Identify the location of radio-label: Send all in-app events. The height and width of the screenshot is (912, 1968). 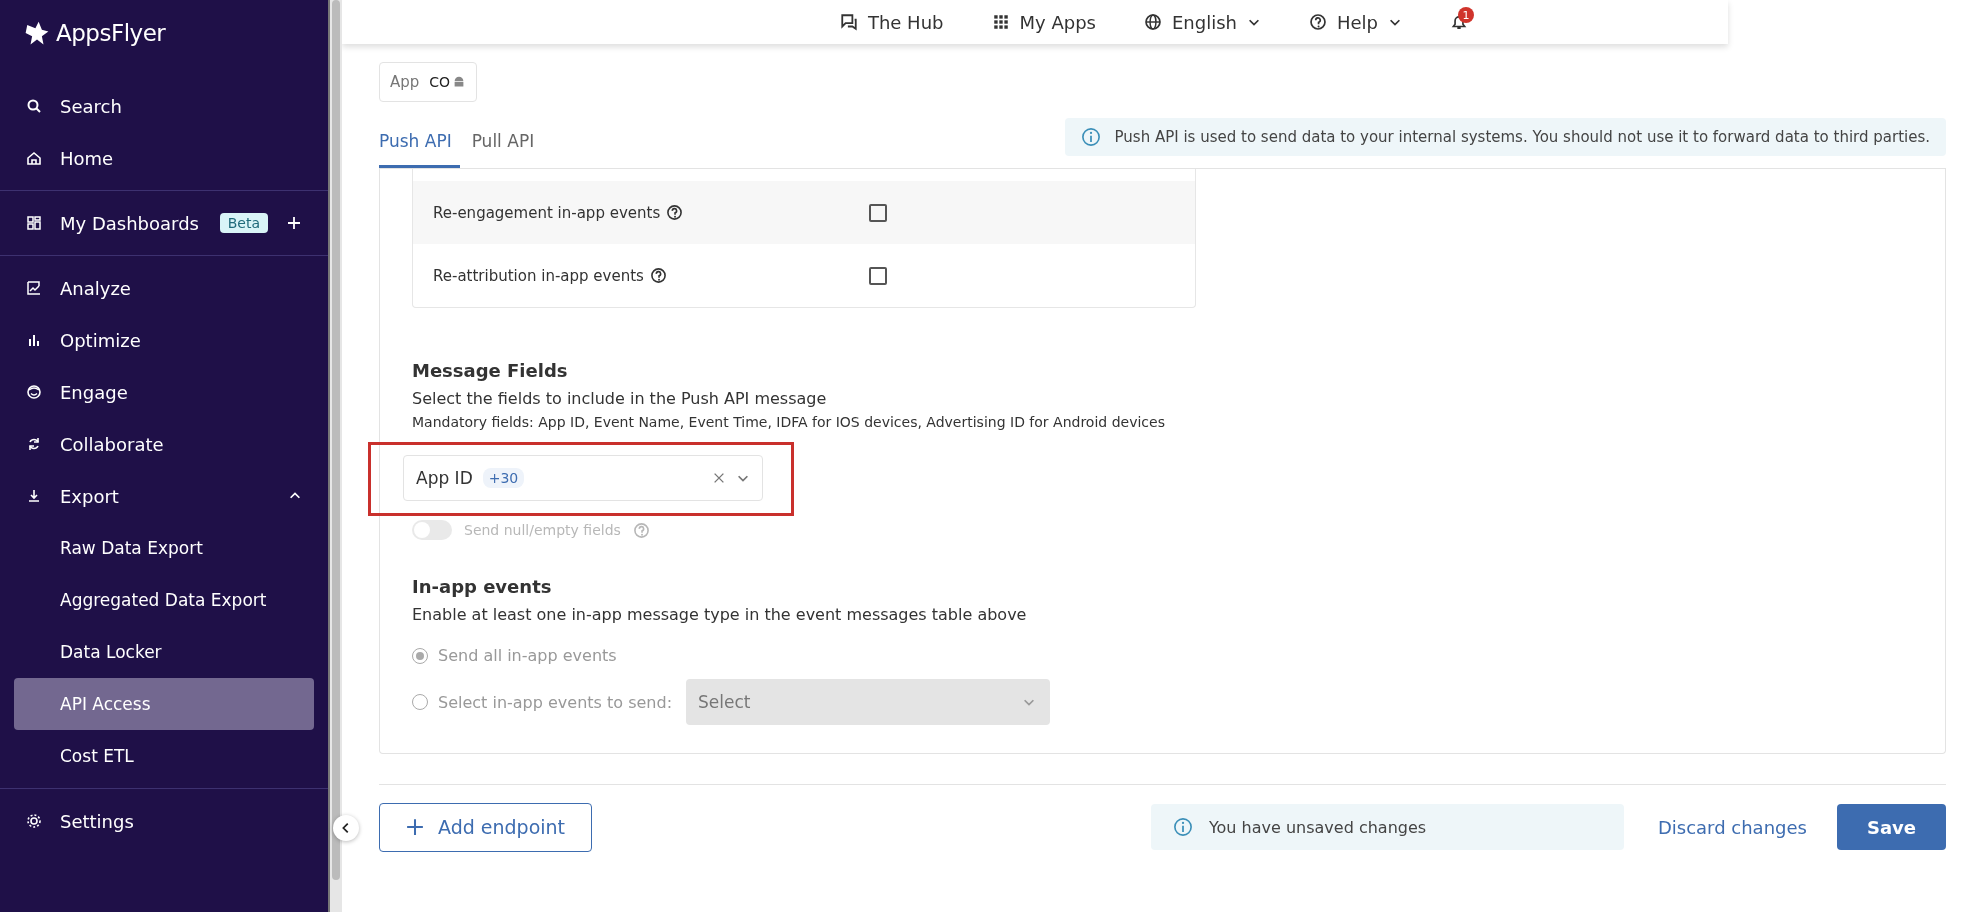
(527, 655).